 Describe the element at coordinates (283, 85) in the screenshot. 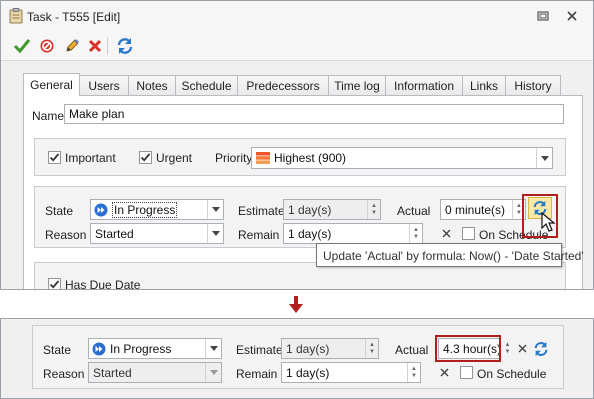

I see `tab-predecessors: Predecessors` at that location.